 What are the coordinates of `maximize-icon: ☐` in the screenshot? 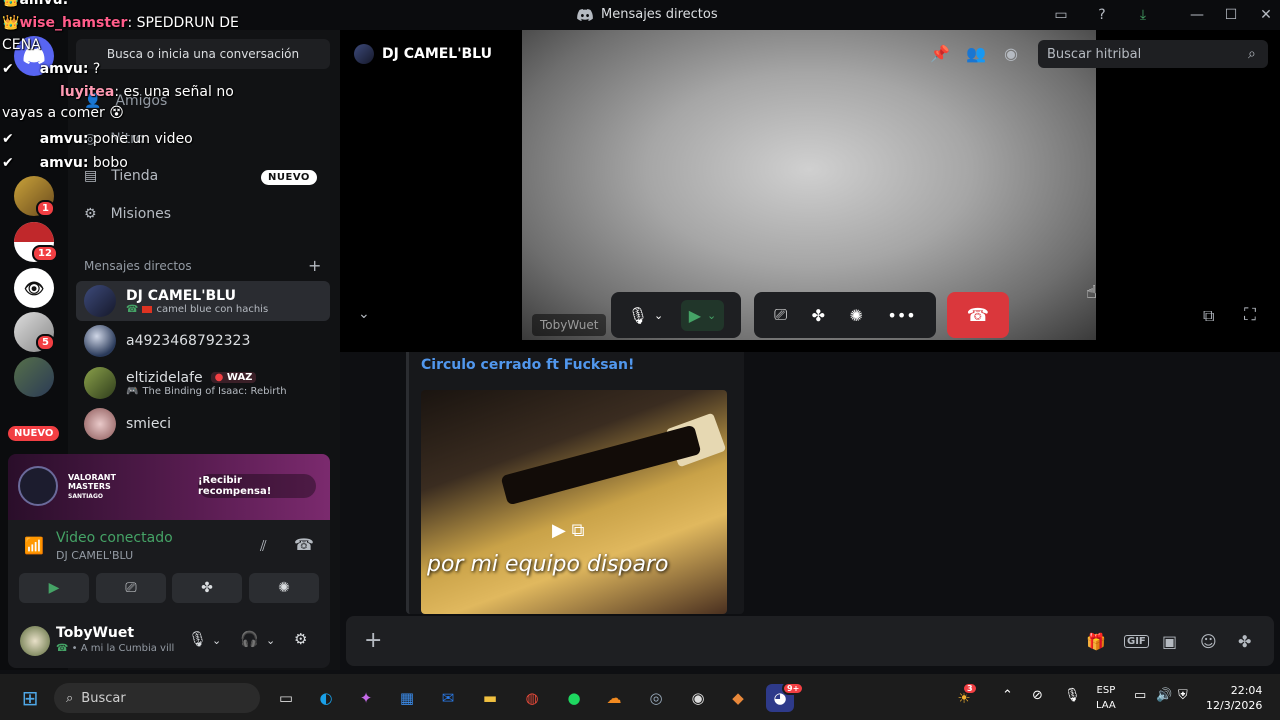 It's located at (1231, 15).